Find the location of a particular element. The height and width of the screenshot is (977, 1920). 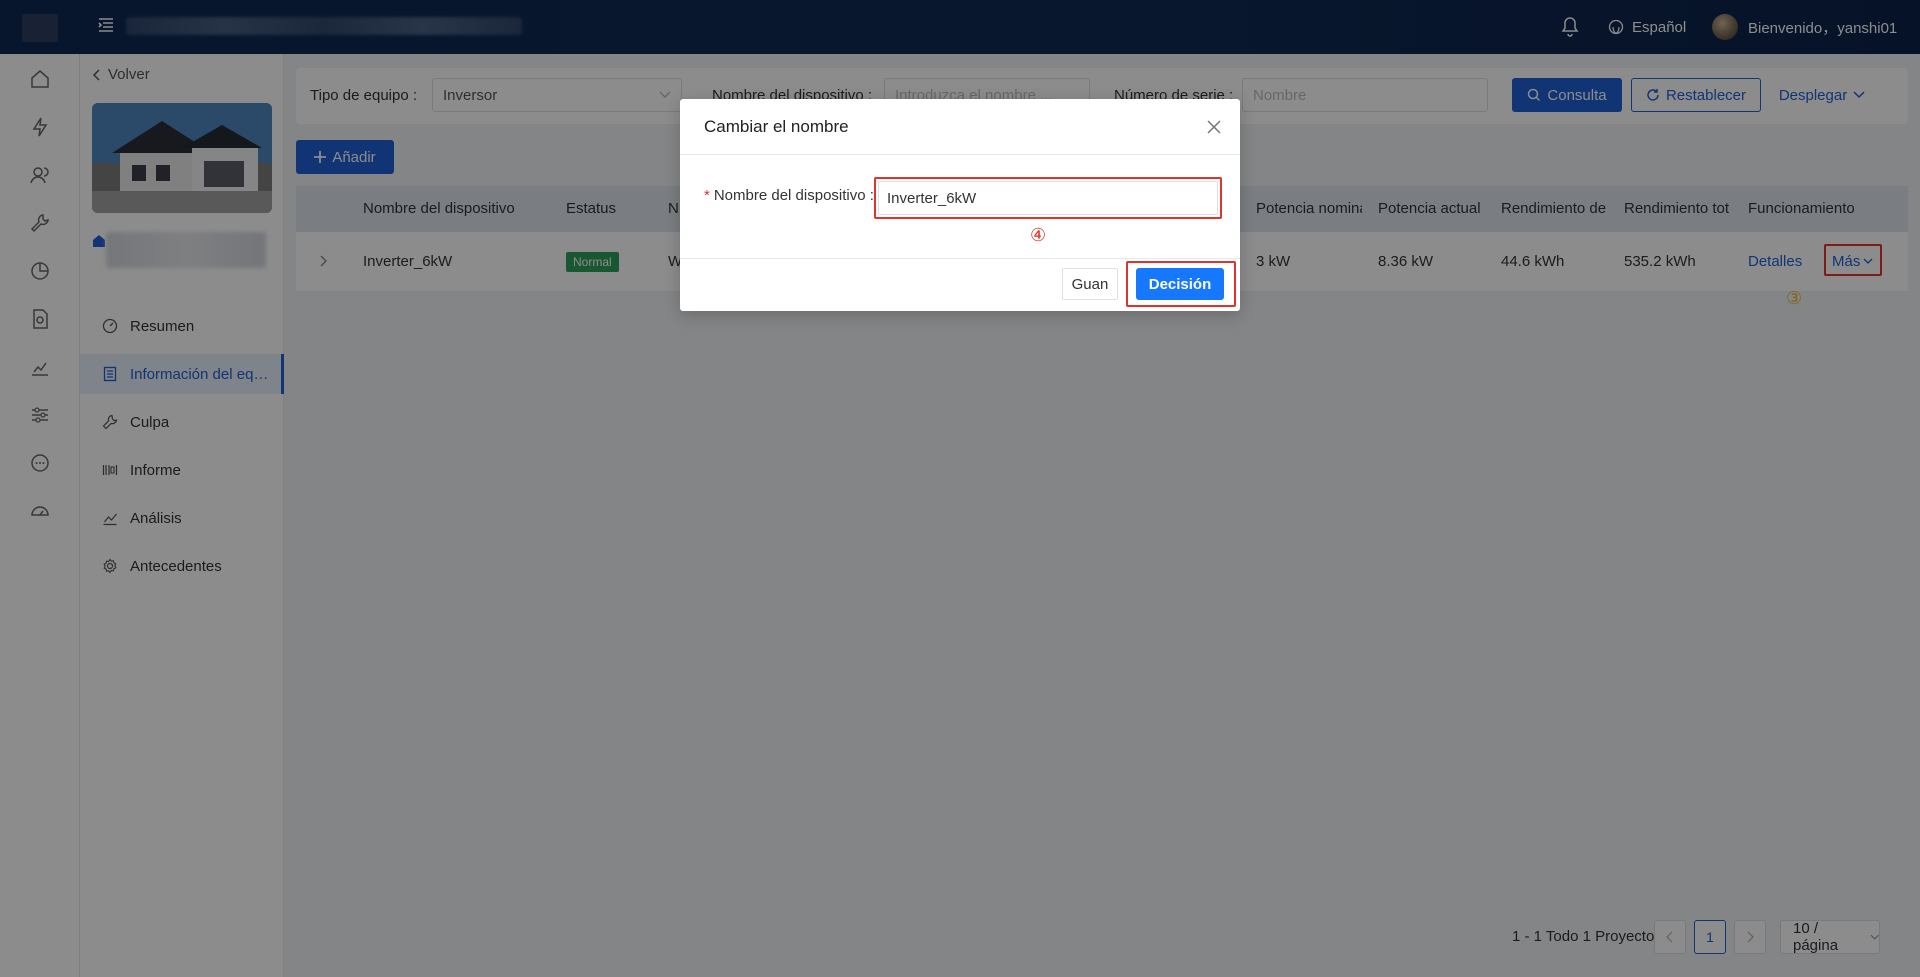

confirm-label: Decisión is located at coordinates (1180, 284).